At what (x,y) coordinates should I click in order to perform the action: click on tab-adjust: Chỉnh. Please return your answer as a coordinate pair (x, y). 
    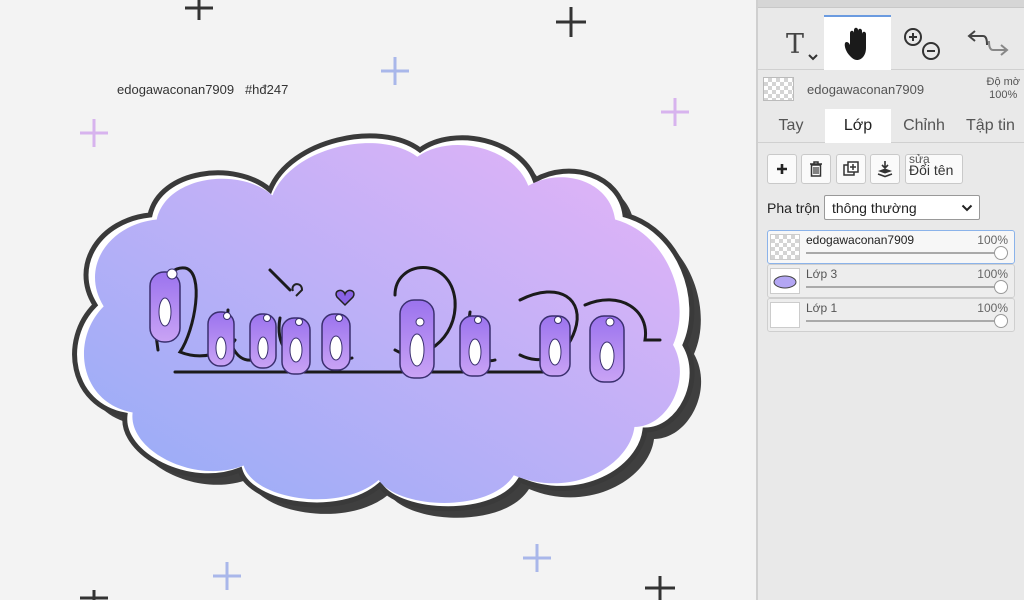
    Looking at the image, I should click on (924, 126).